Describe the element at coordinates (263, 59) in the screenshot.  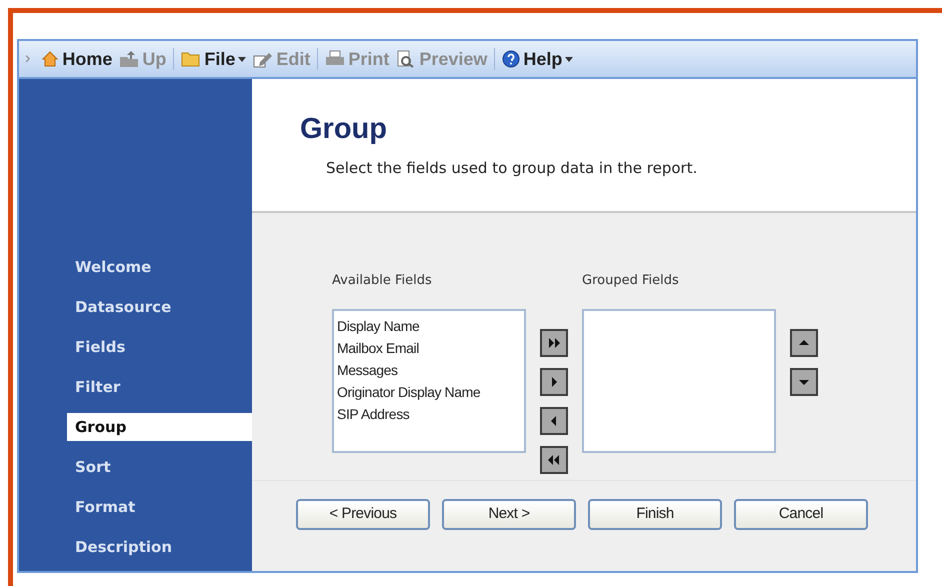
I see `pencil-icon` at that location.